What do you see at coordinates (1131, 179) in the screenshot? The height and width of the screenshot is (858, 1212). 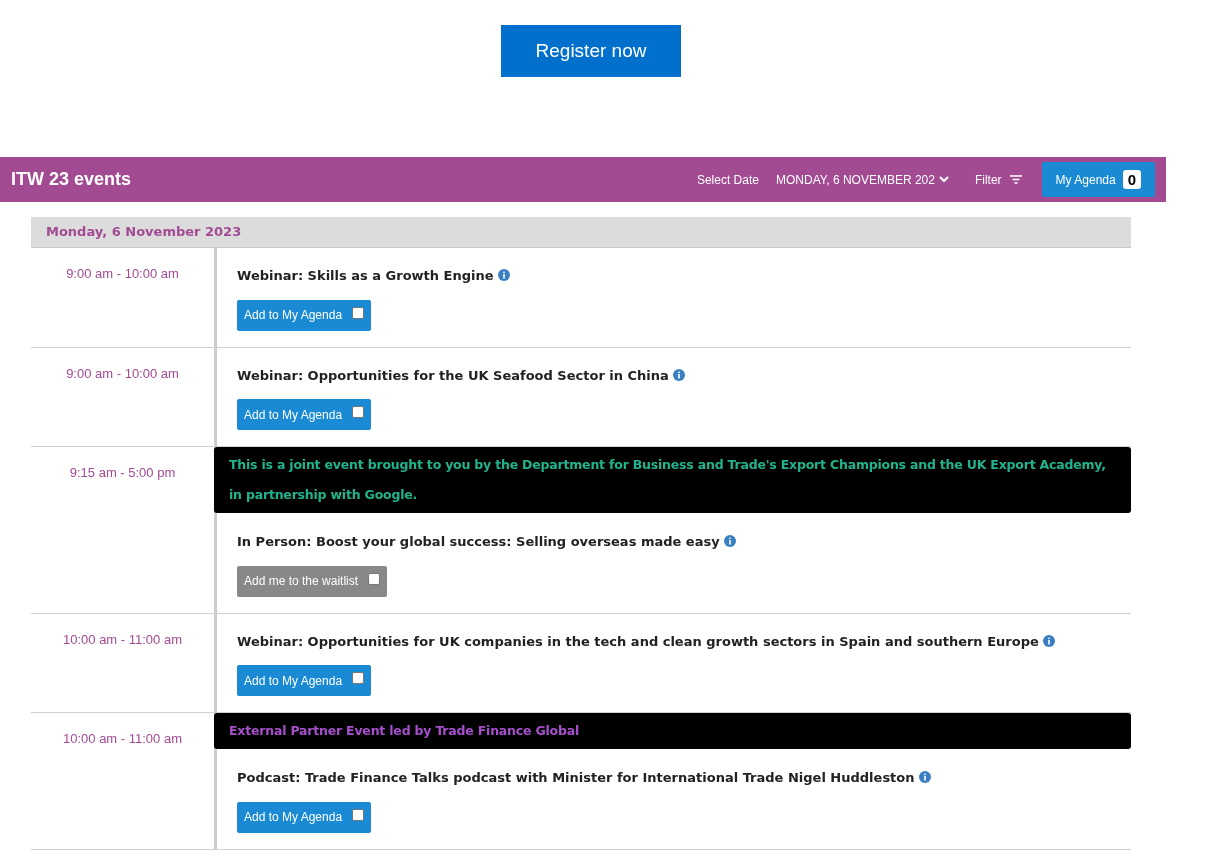 I see `agenda-count: 0` at bounding box center [1131, 179].